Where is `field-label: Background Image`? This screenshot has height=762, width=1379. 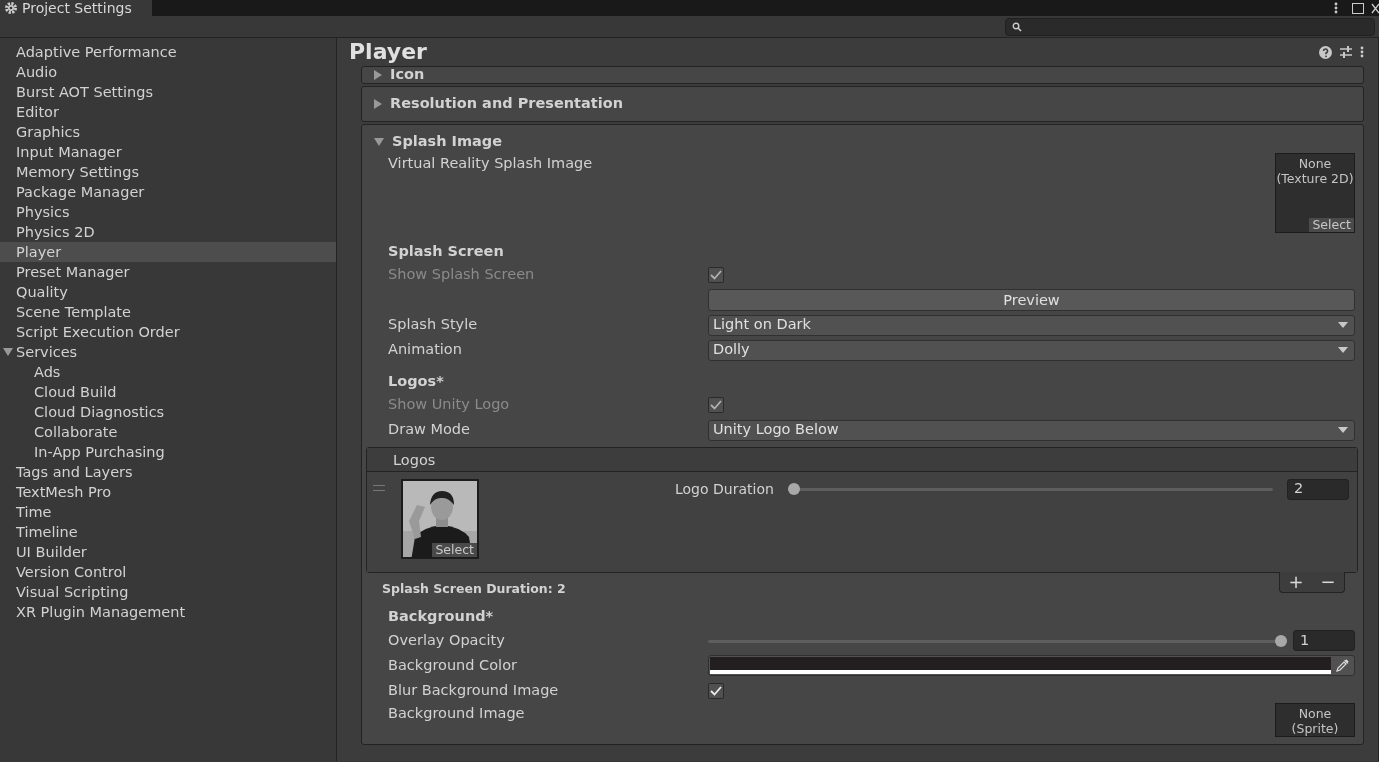
field-label: Background Image is located at coordinates (457, 713).